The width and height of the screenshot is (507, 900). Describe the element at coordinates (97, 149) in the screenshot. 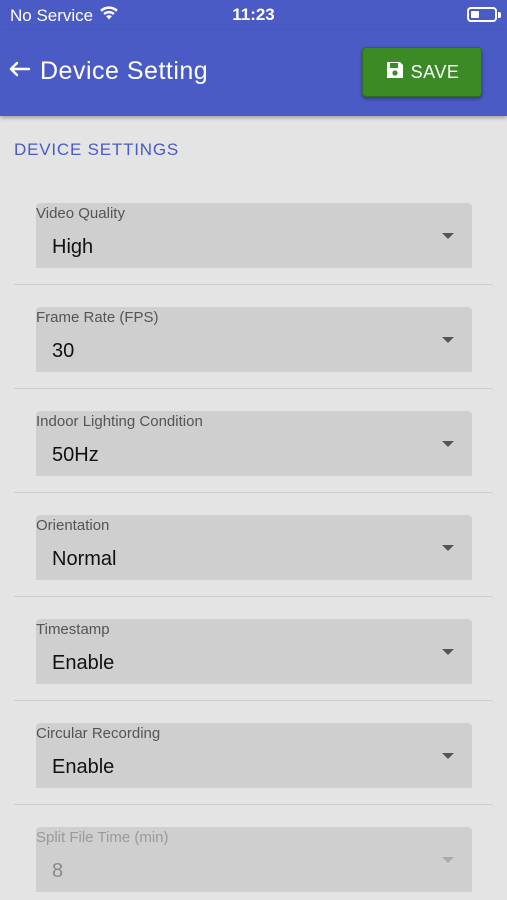

I see `section-title: DEVICE SETTINGS` at that location.